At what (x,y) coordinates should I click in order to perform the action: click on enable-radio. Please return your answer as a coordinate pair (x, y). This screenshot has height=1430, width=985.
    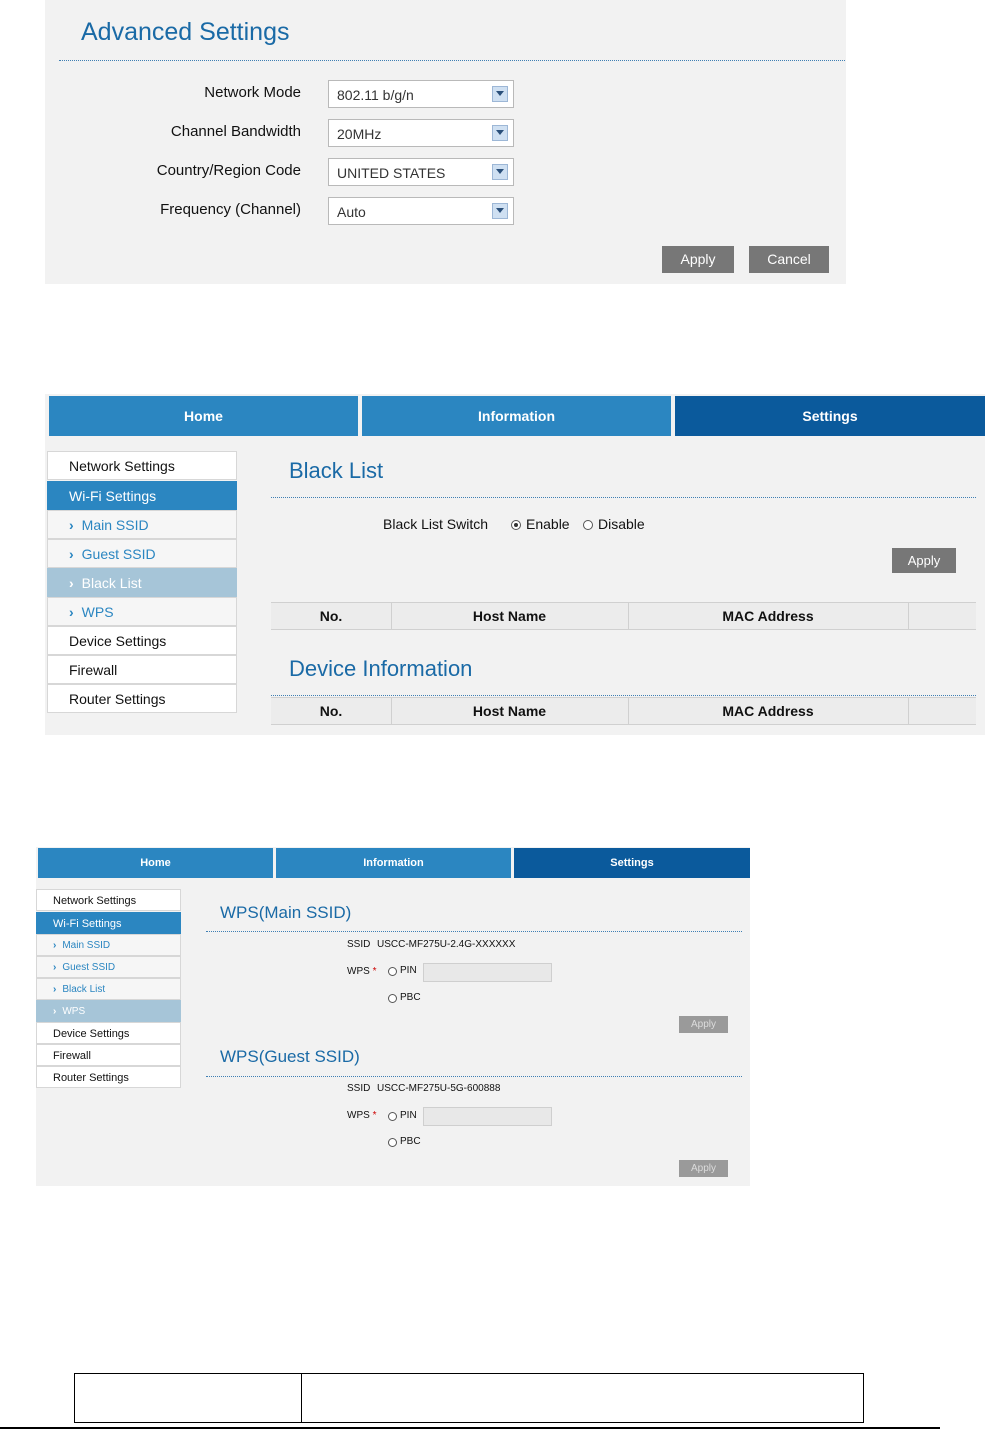
    Looking at the image, I should click on (516, 525).